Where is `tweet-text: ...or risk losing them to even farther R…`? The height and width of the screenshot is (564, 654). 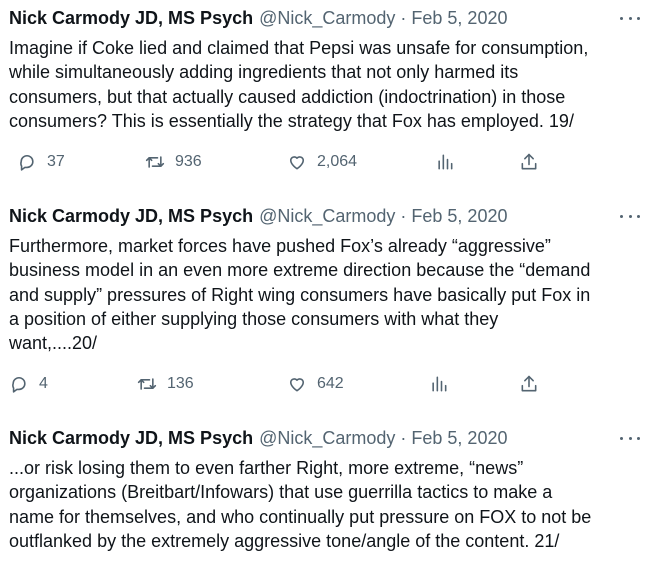 tweet-text: ...or risk losing them to even farther R… is located at coordinates (300, 504).